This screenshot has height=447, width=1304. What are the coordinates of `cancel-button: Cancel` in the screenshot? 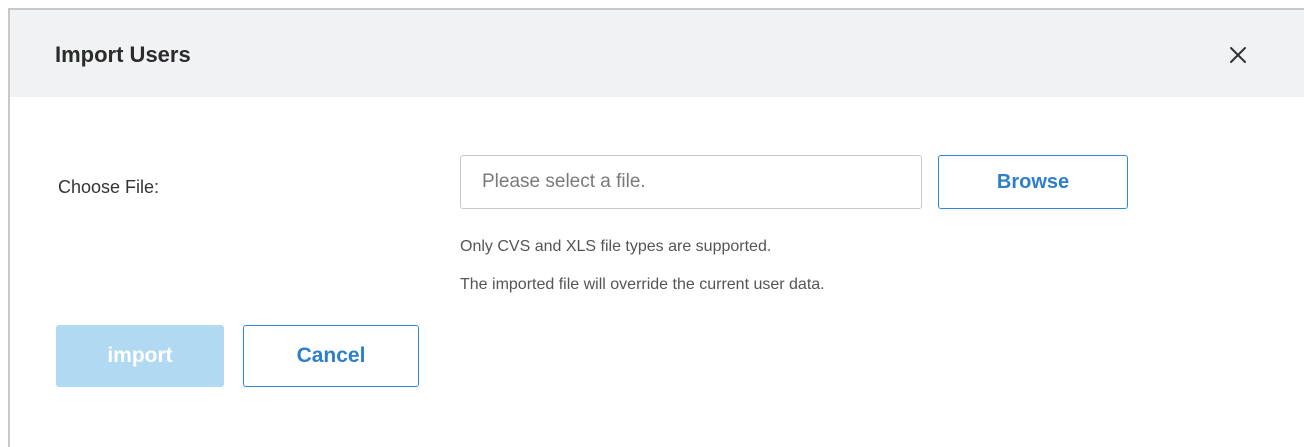 It's located at (331, 356).